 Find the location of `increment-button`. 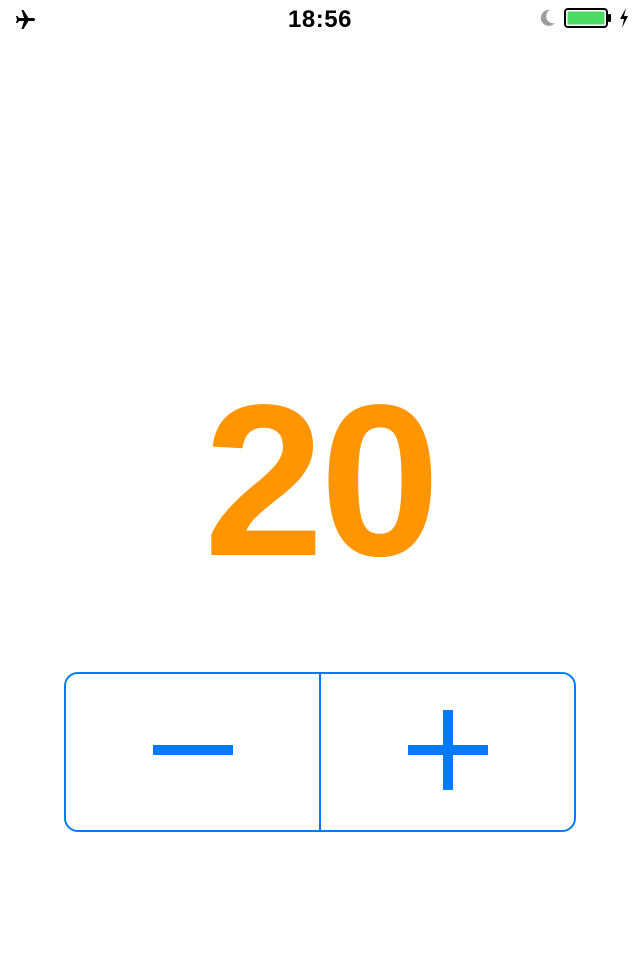

increment-button is located at coordinates (447, 752).